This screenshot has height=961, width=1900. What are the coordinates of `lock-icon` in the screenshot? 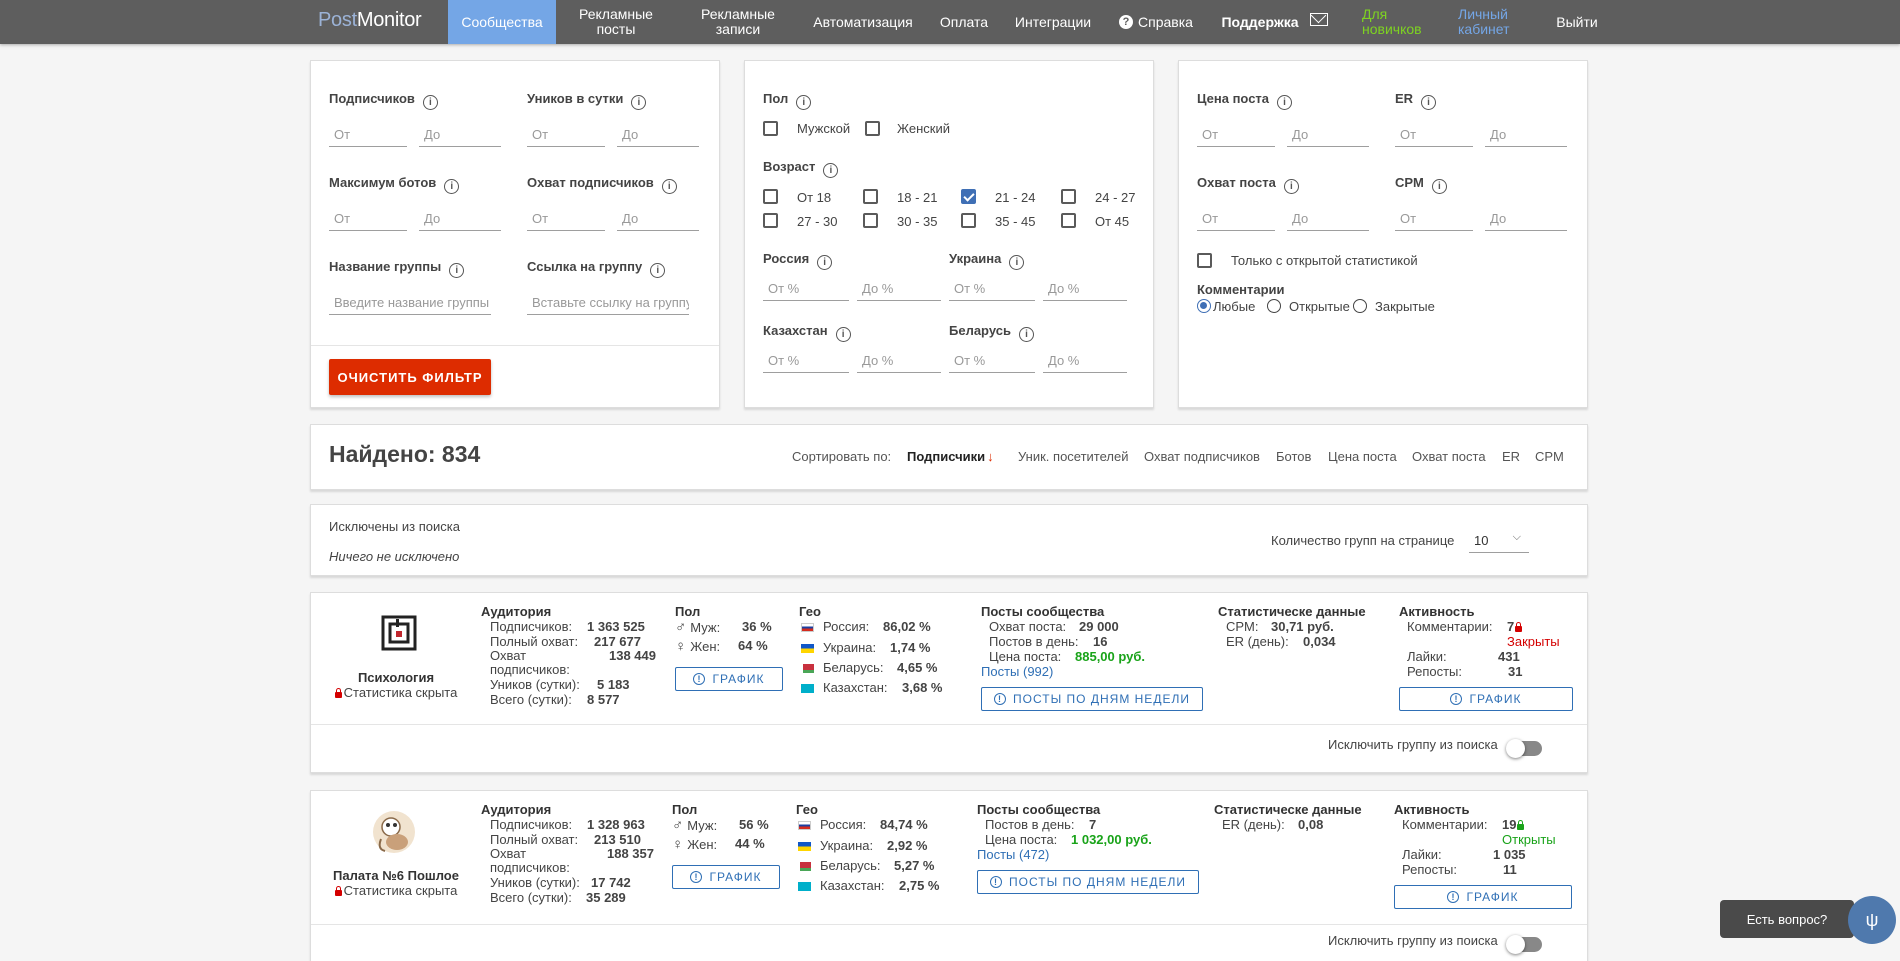 It's located at (338, 891).